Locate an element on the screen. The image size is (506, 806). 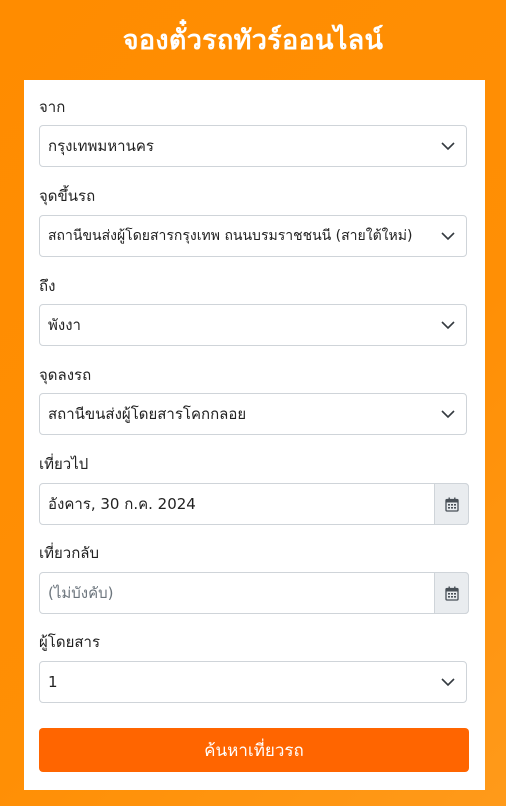
return-date-input: (ไม่บังคับ) is located at coordinates (238, 593).